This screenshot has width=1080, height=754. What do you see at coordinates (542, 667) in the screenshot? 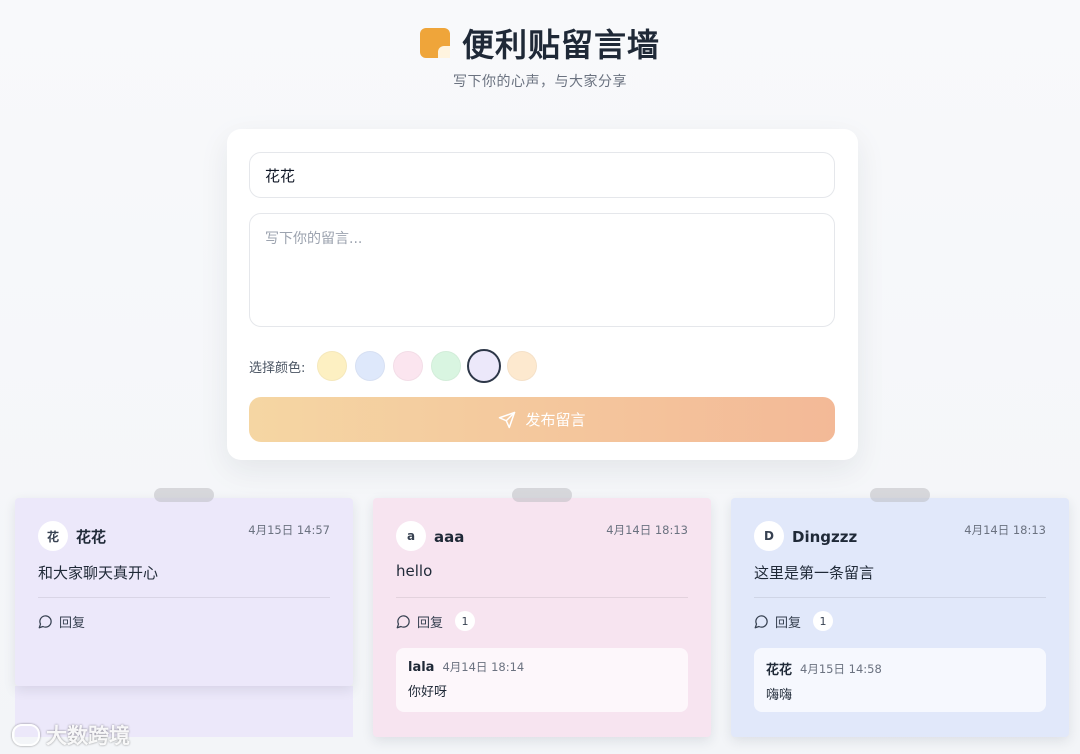
I see `reply-meta: lala 4月14日 18:14` at bounding box center [542, 667].